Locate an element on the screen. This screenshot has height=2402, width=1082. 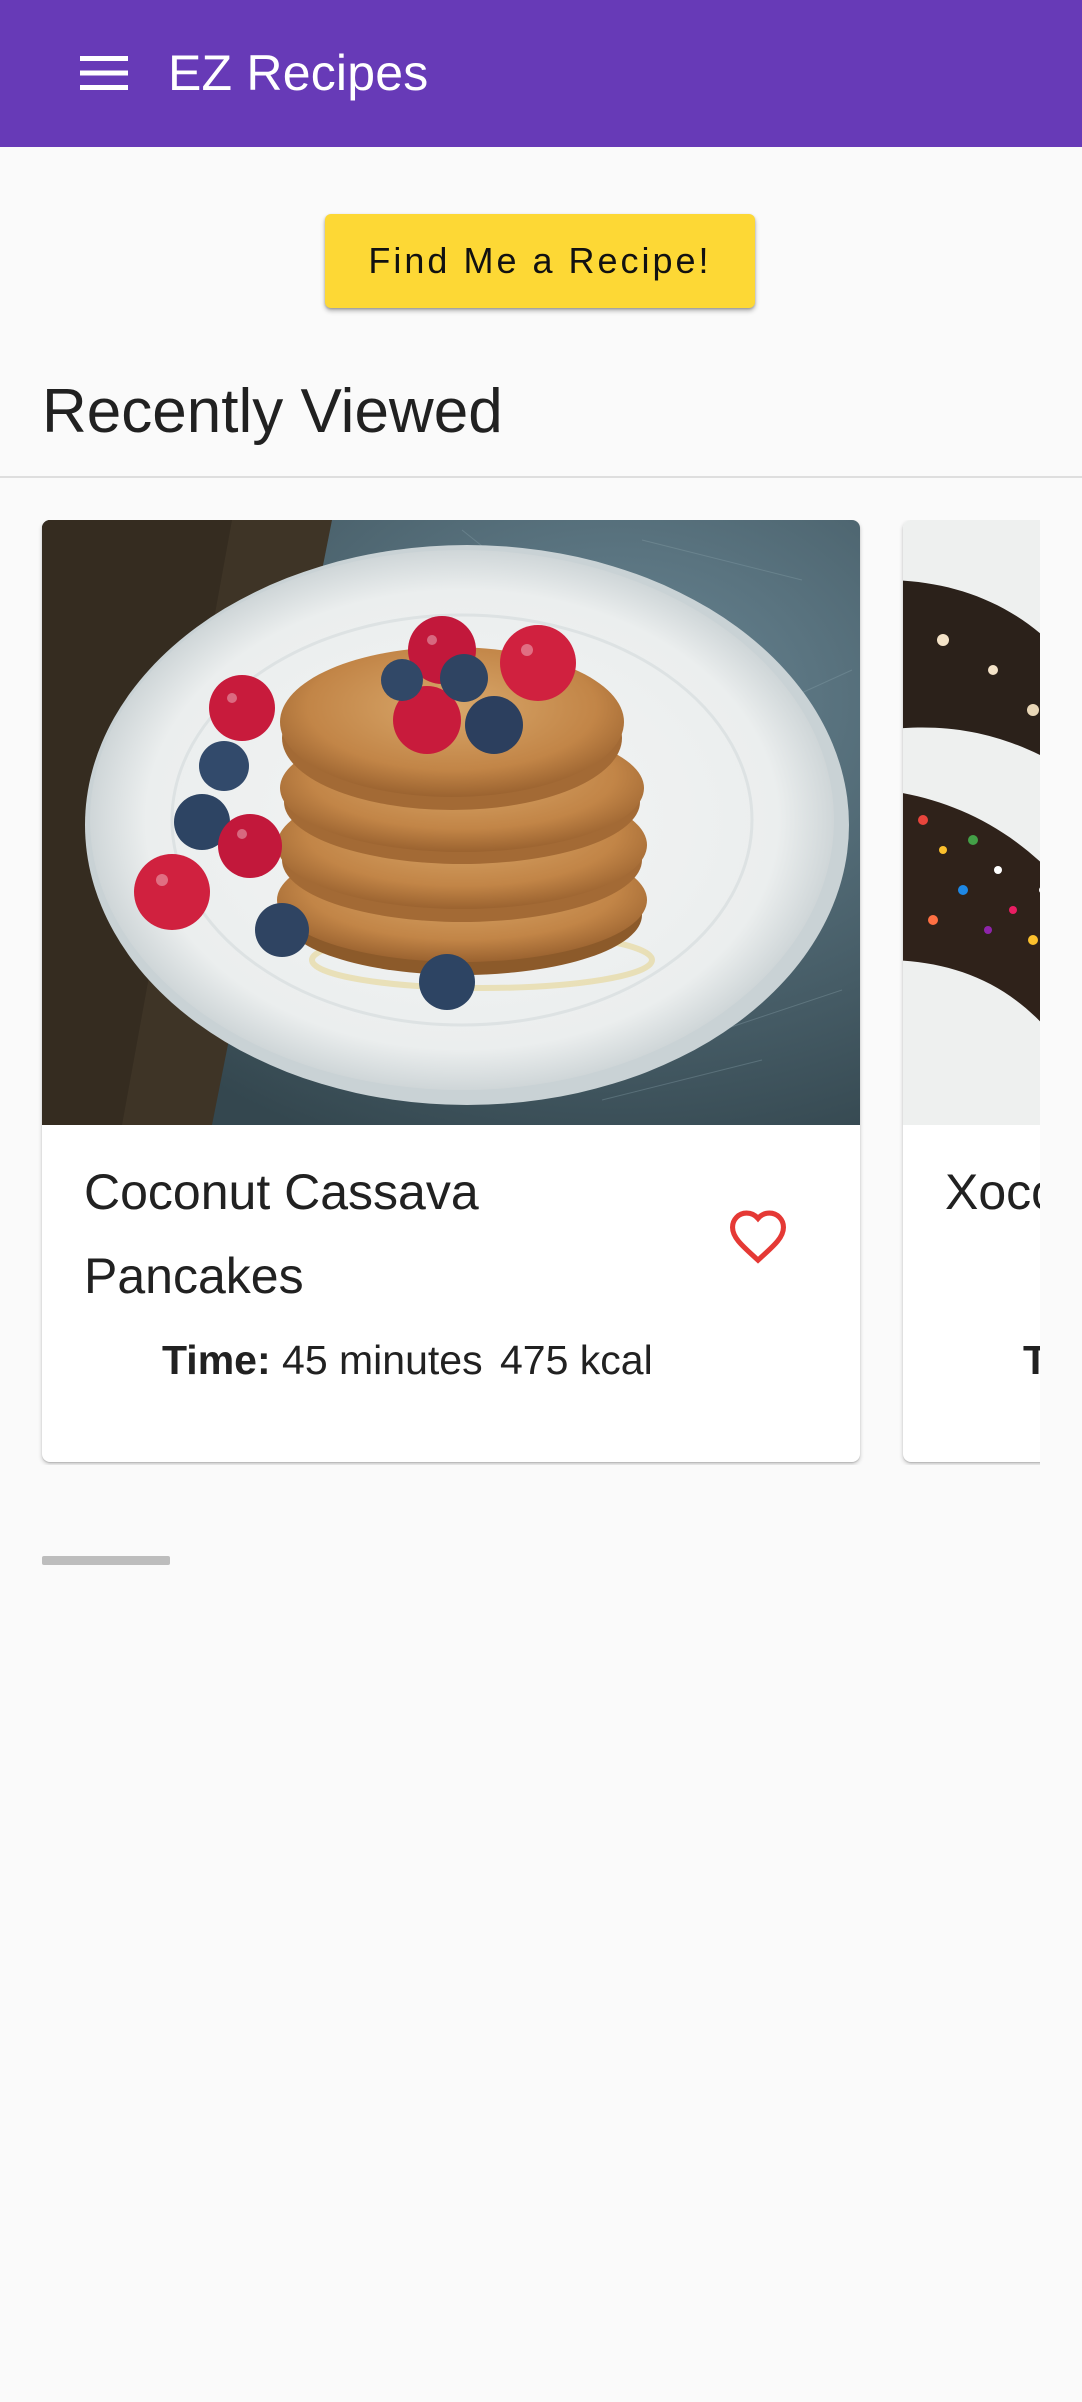
hamburger-menu-icon is located at coordinates (104, 73).